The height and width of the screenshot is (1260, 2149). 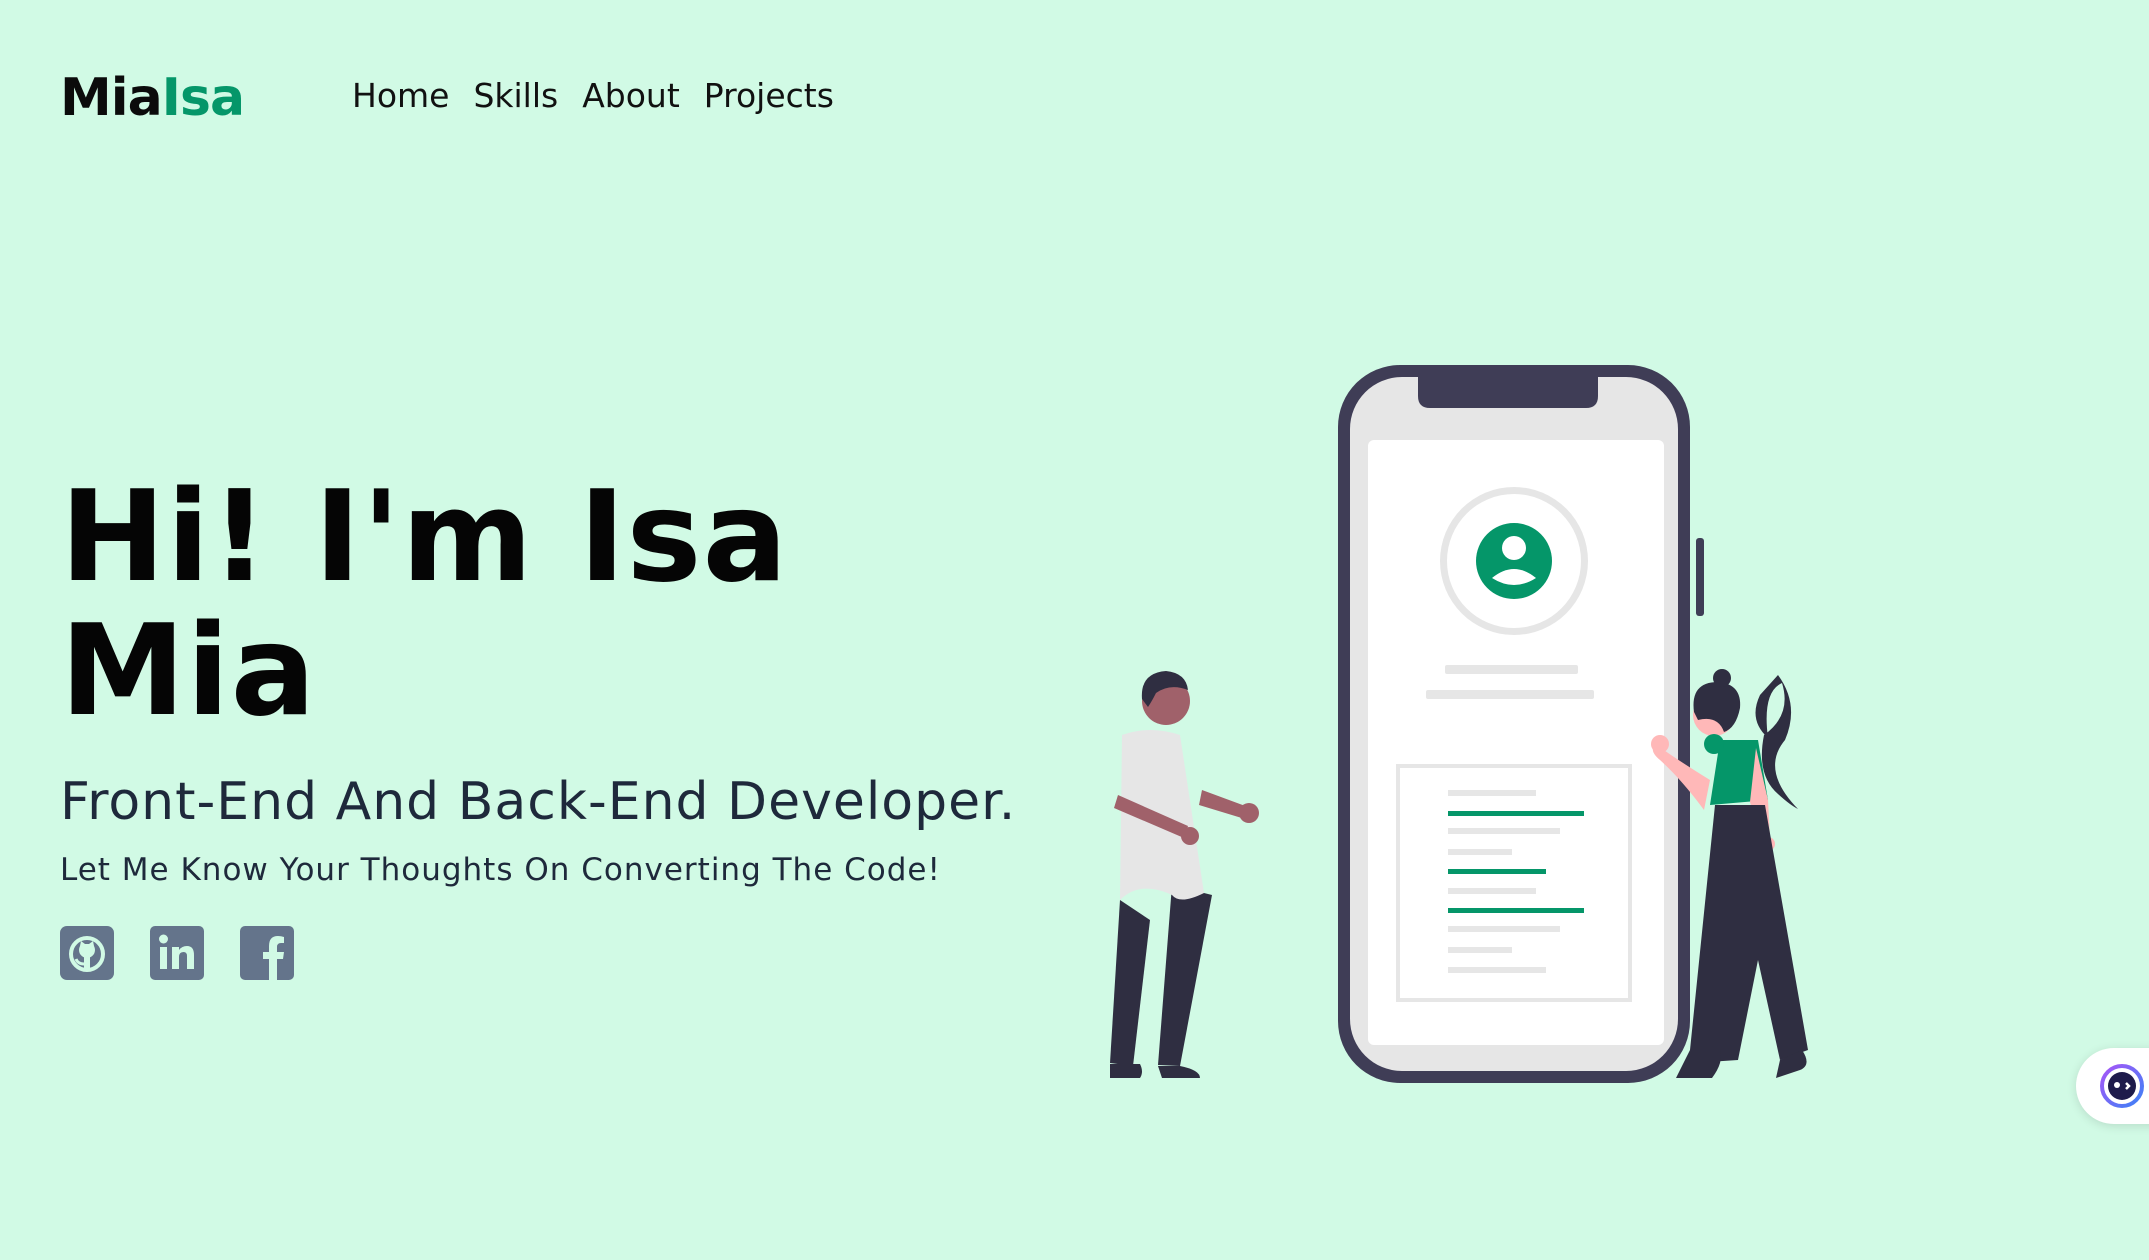 What do you see at coordinates (1184, 874) in the screenshot?
I see `man-illustration` at bounding box center [1184, 874].